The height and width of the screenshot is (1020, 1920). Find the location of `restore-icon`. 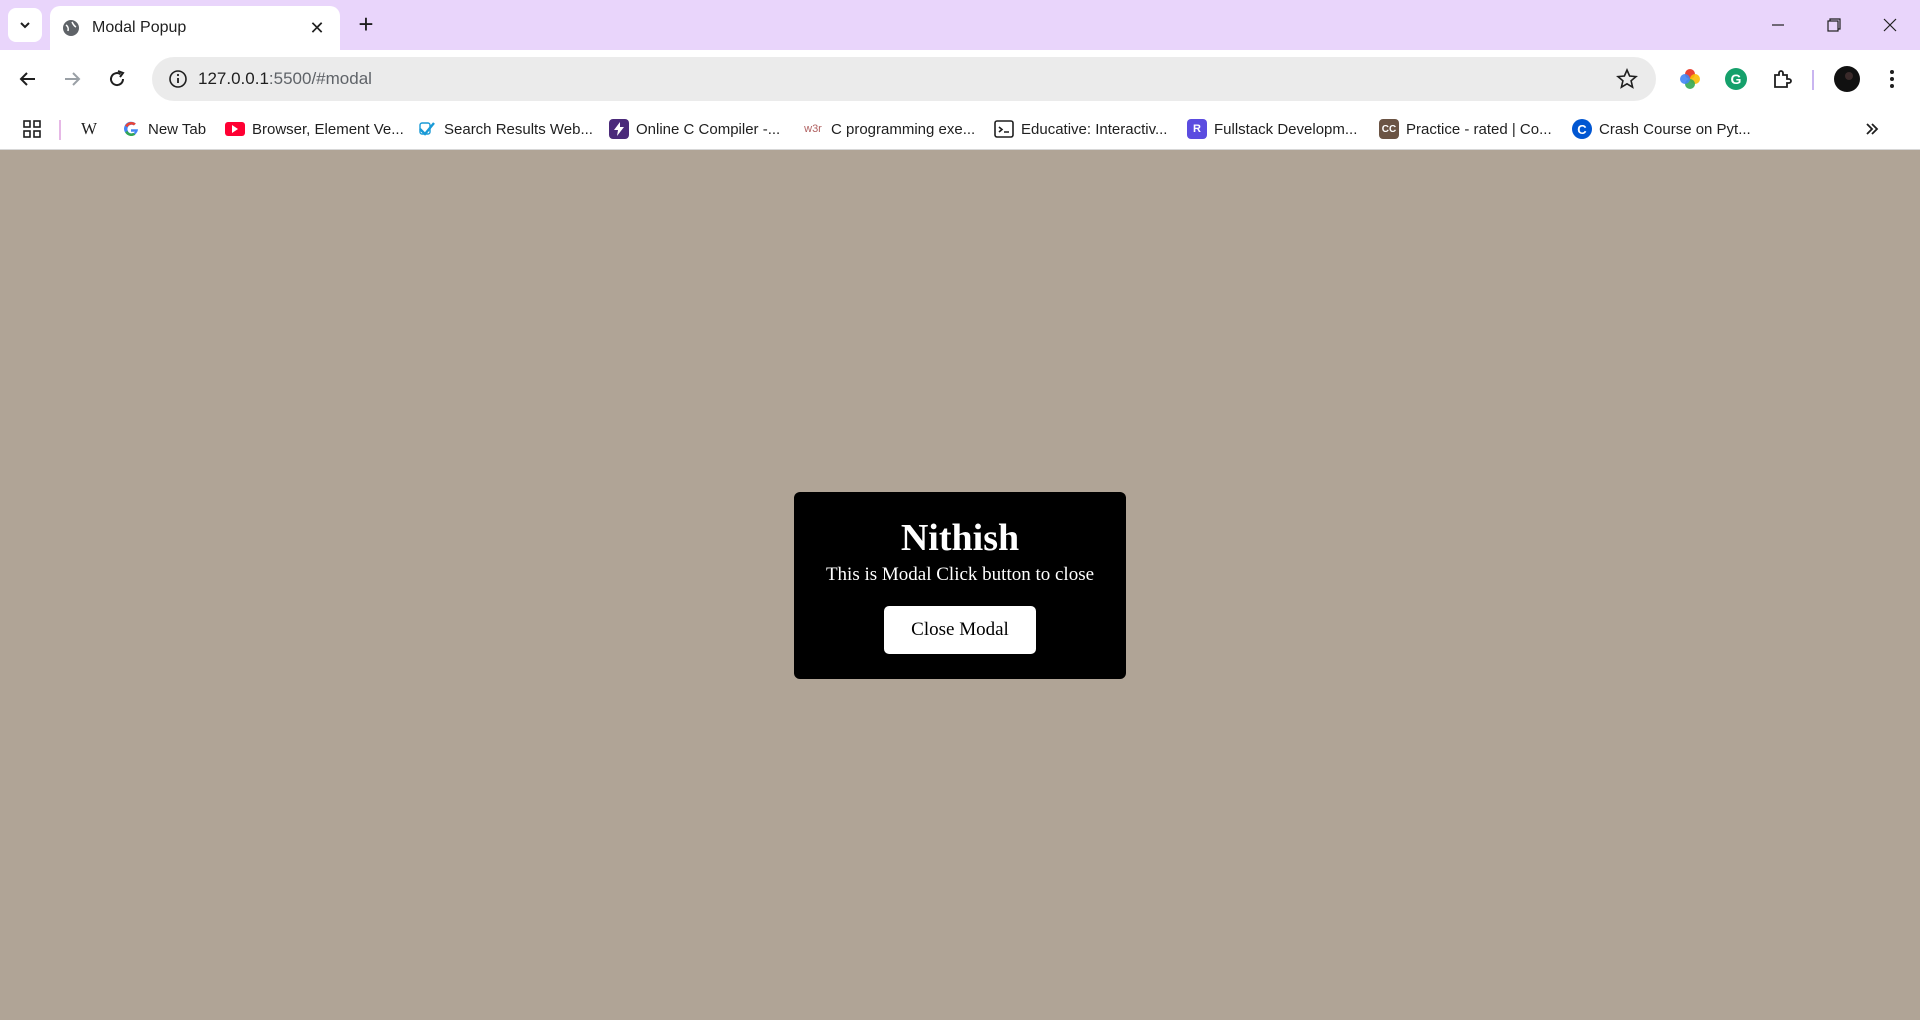

restore-icon is located at coordinates (1834, 25).